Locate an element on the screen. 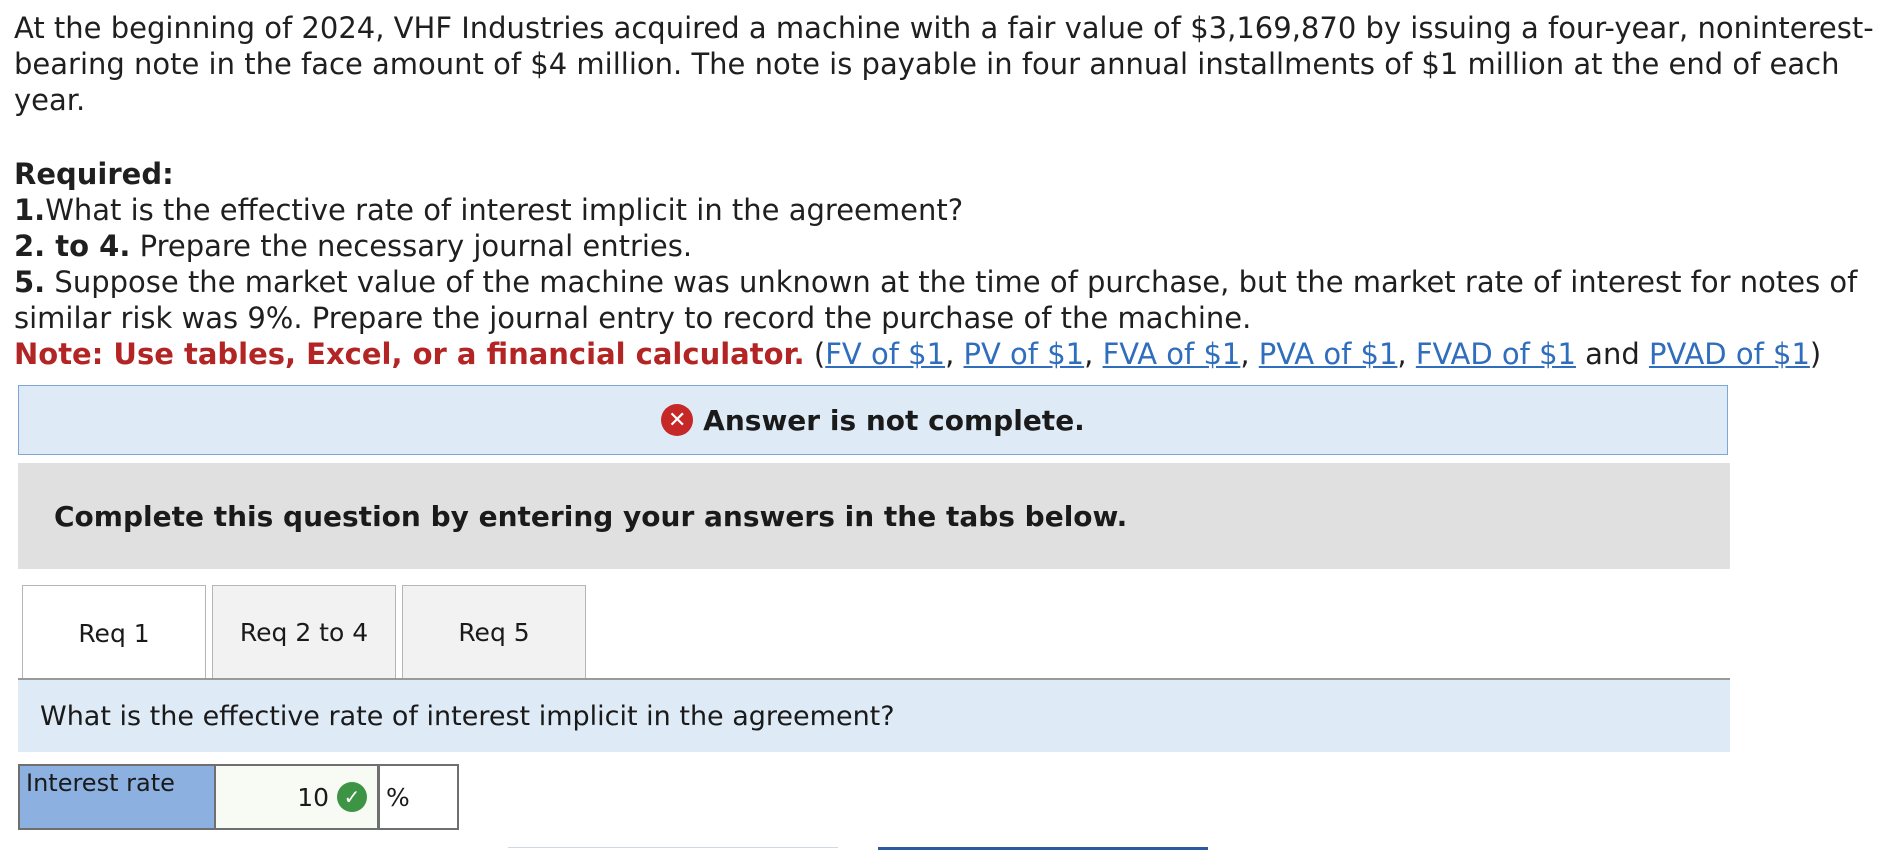 Image resolution: width=1903 pixels, height=854 pixels. percent-unit: % is located at coordinates (419, 797).